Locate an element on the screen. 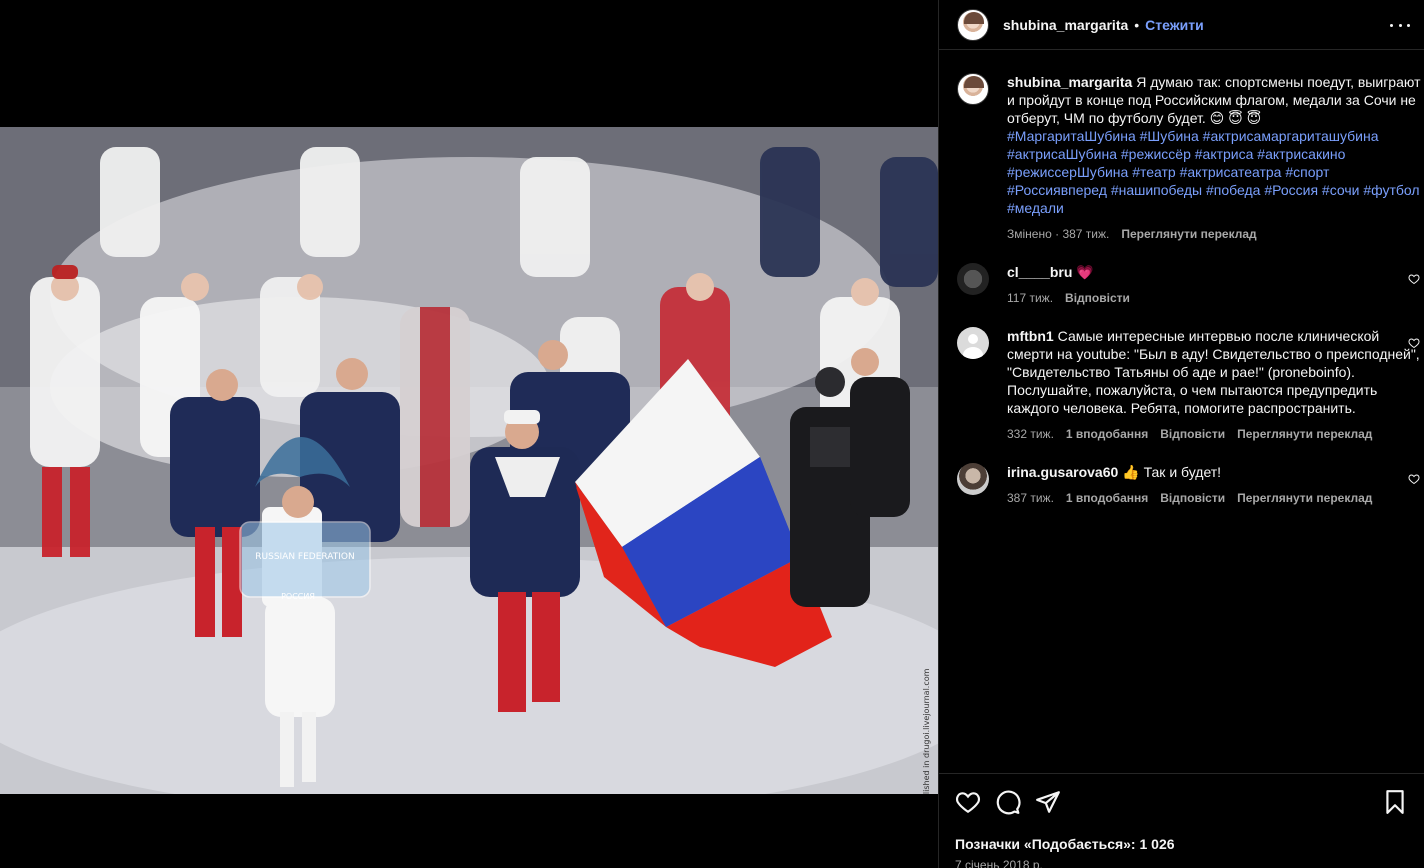 This screenshot has height=868, width=1424. commenter-username: irina.gusarova60 is located at coordinates (1062, 472).